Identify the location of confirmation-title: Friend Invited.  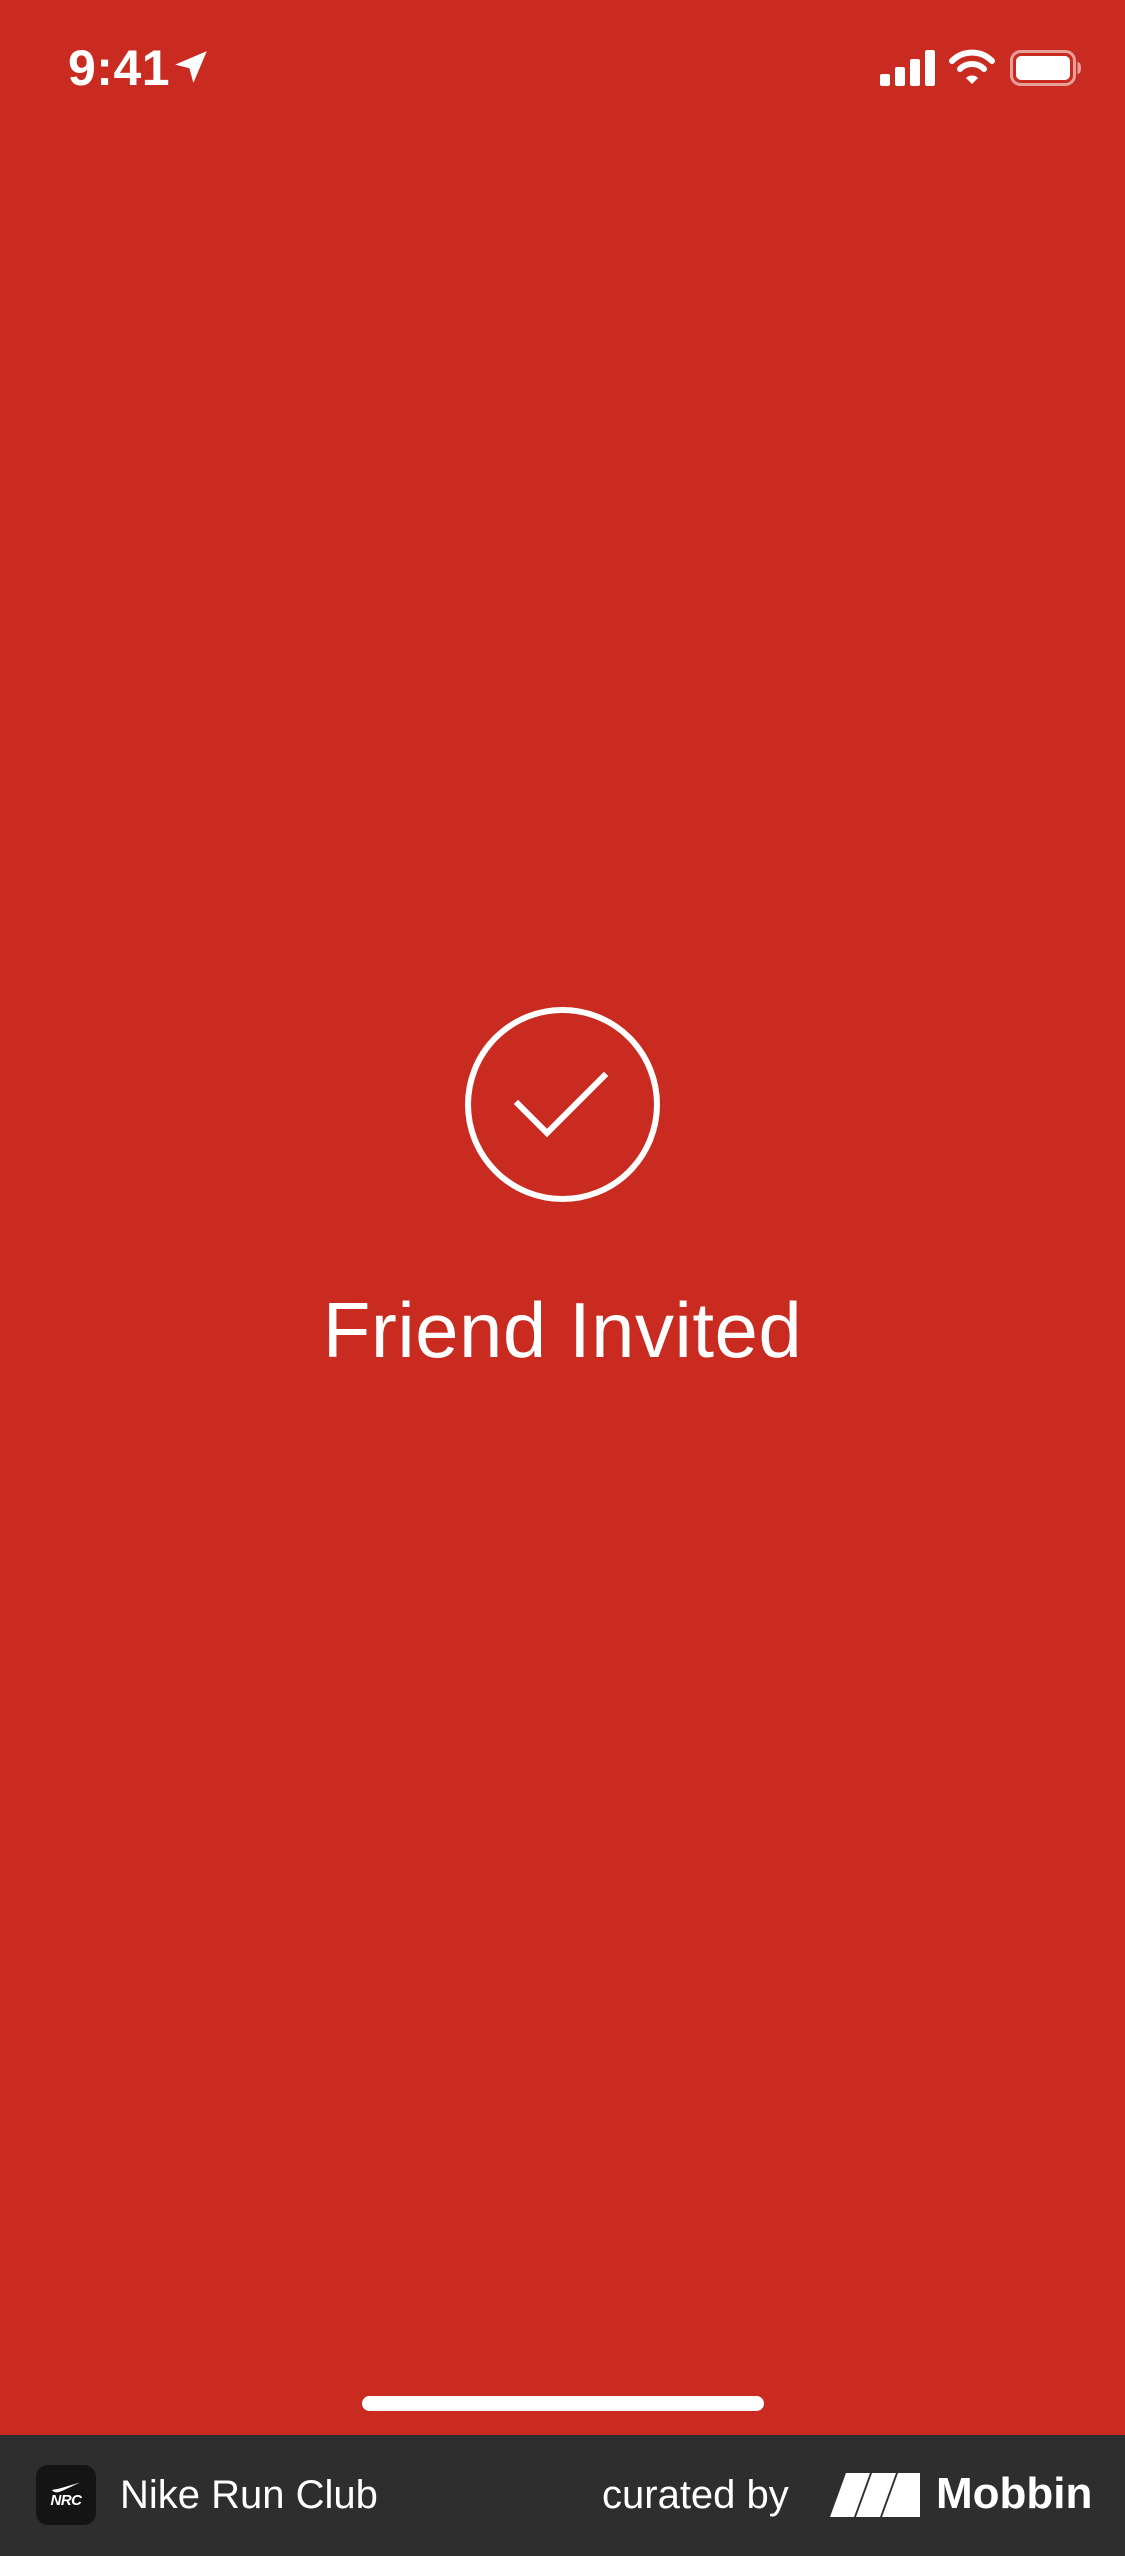
(562, 1330).